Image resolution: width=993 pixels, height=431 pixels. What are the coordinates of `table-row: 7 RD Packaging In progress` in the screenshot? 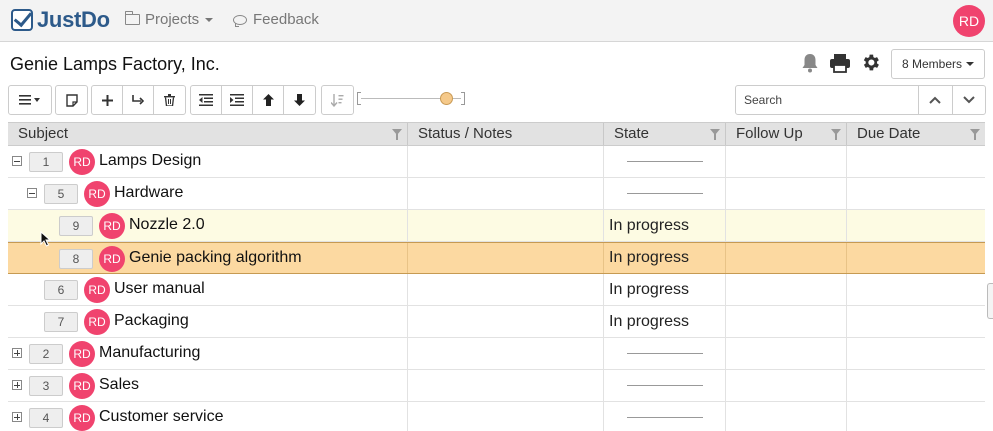 It's located at (496, 322).